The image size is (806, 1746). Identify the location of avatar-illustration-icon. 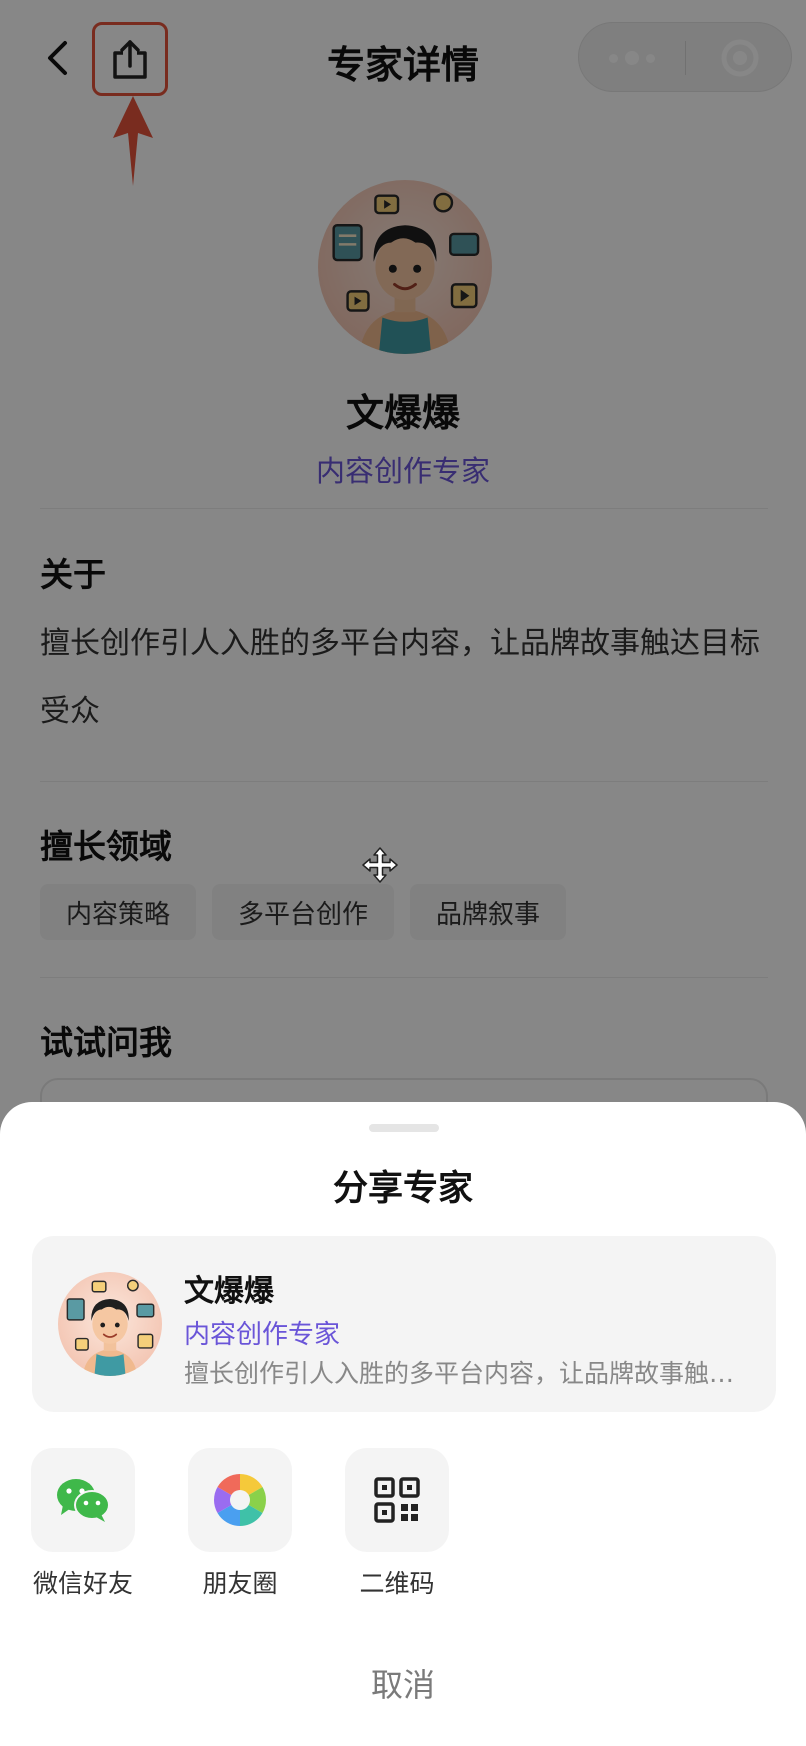
(110, 1324).